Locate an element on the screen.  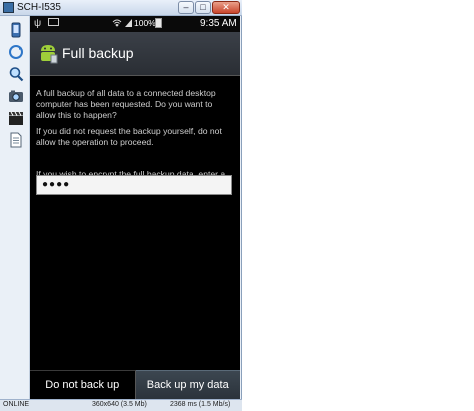
phone-icon is located at coordinates (16, 30).